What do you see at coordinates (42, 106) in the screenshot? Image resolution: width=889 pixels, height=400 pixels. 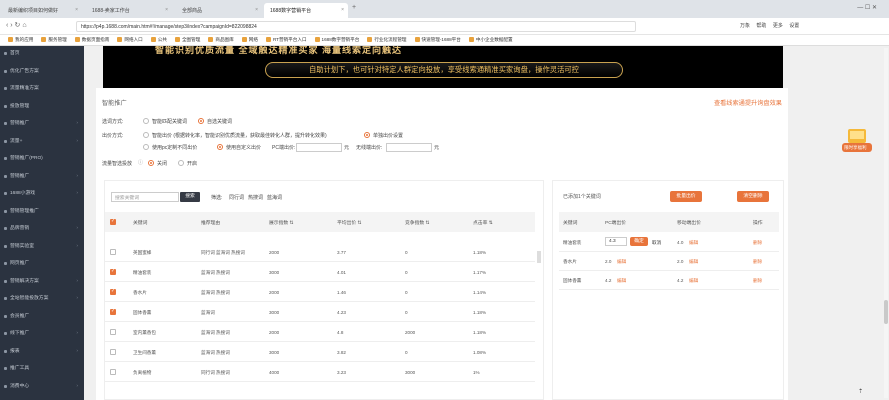 I see `sidebar-item: 投放管理` at bounding box center [42, 106].